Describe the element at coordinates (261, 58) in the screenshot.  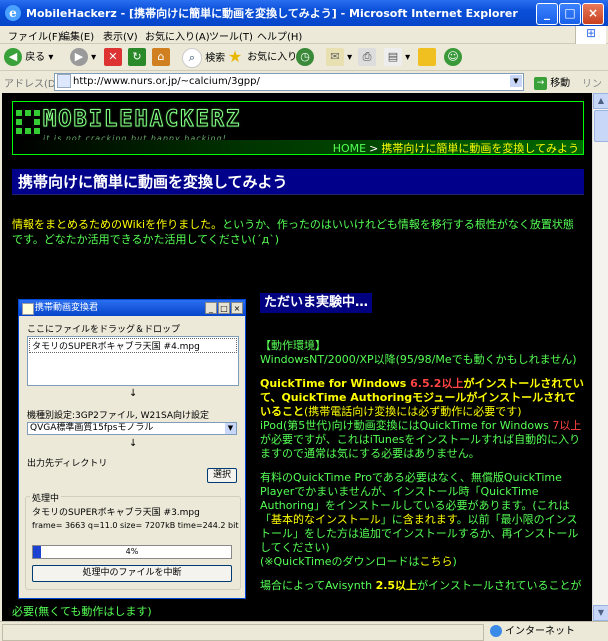
I see `favorites-button: ★ お気に入り` at that location.